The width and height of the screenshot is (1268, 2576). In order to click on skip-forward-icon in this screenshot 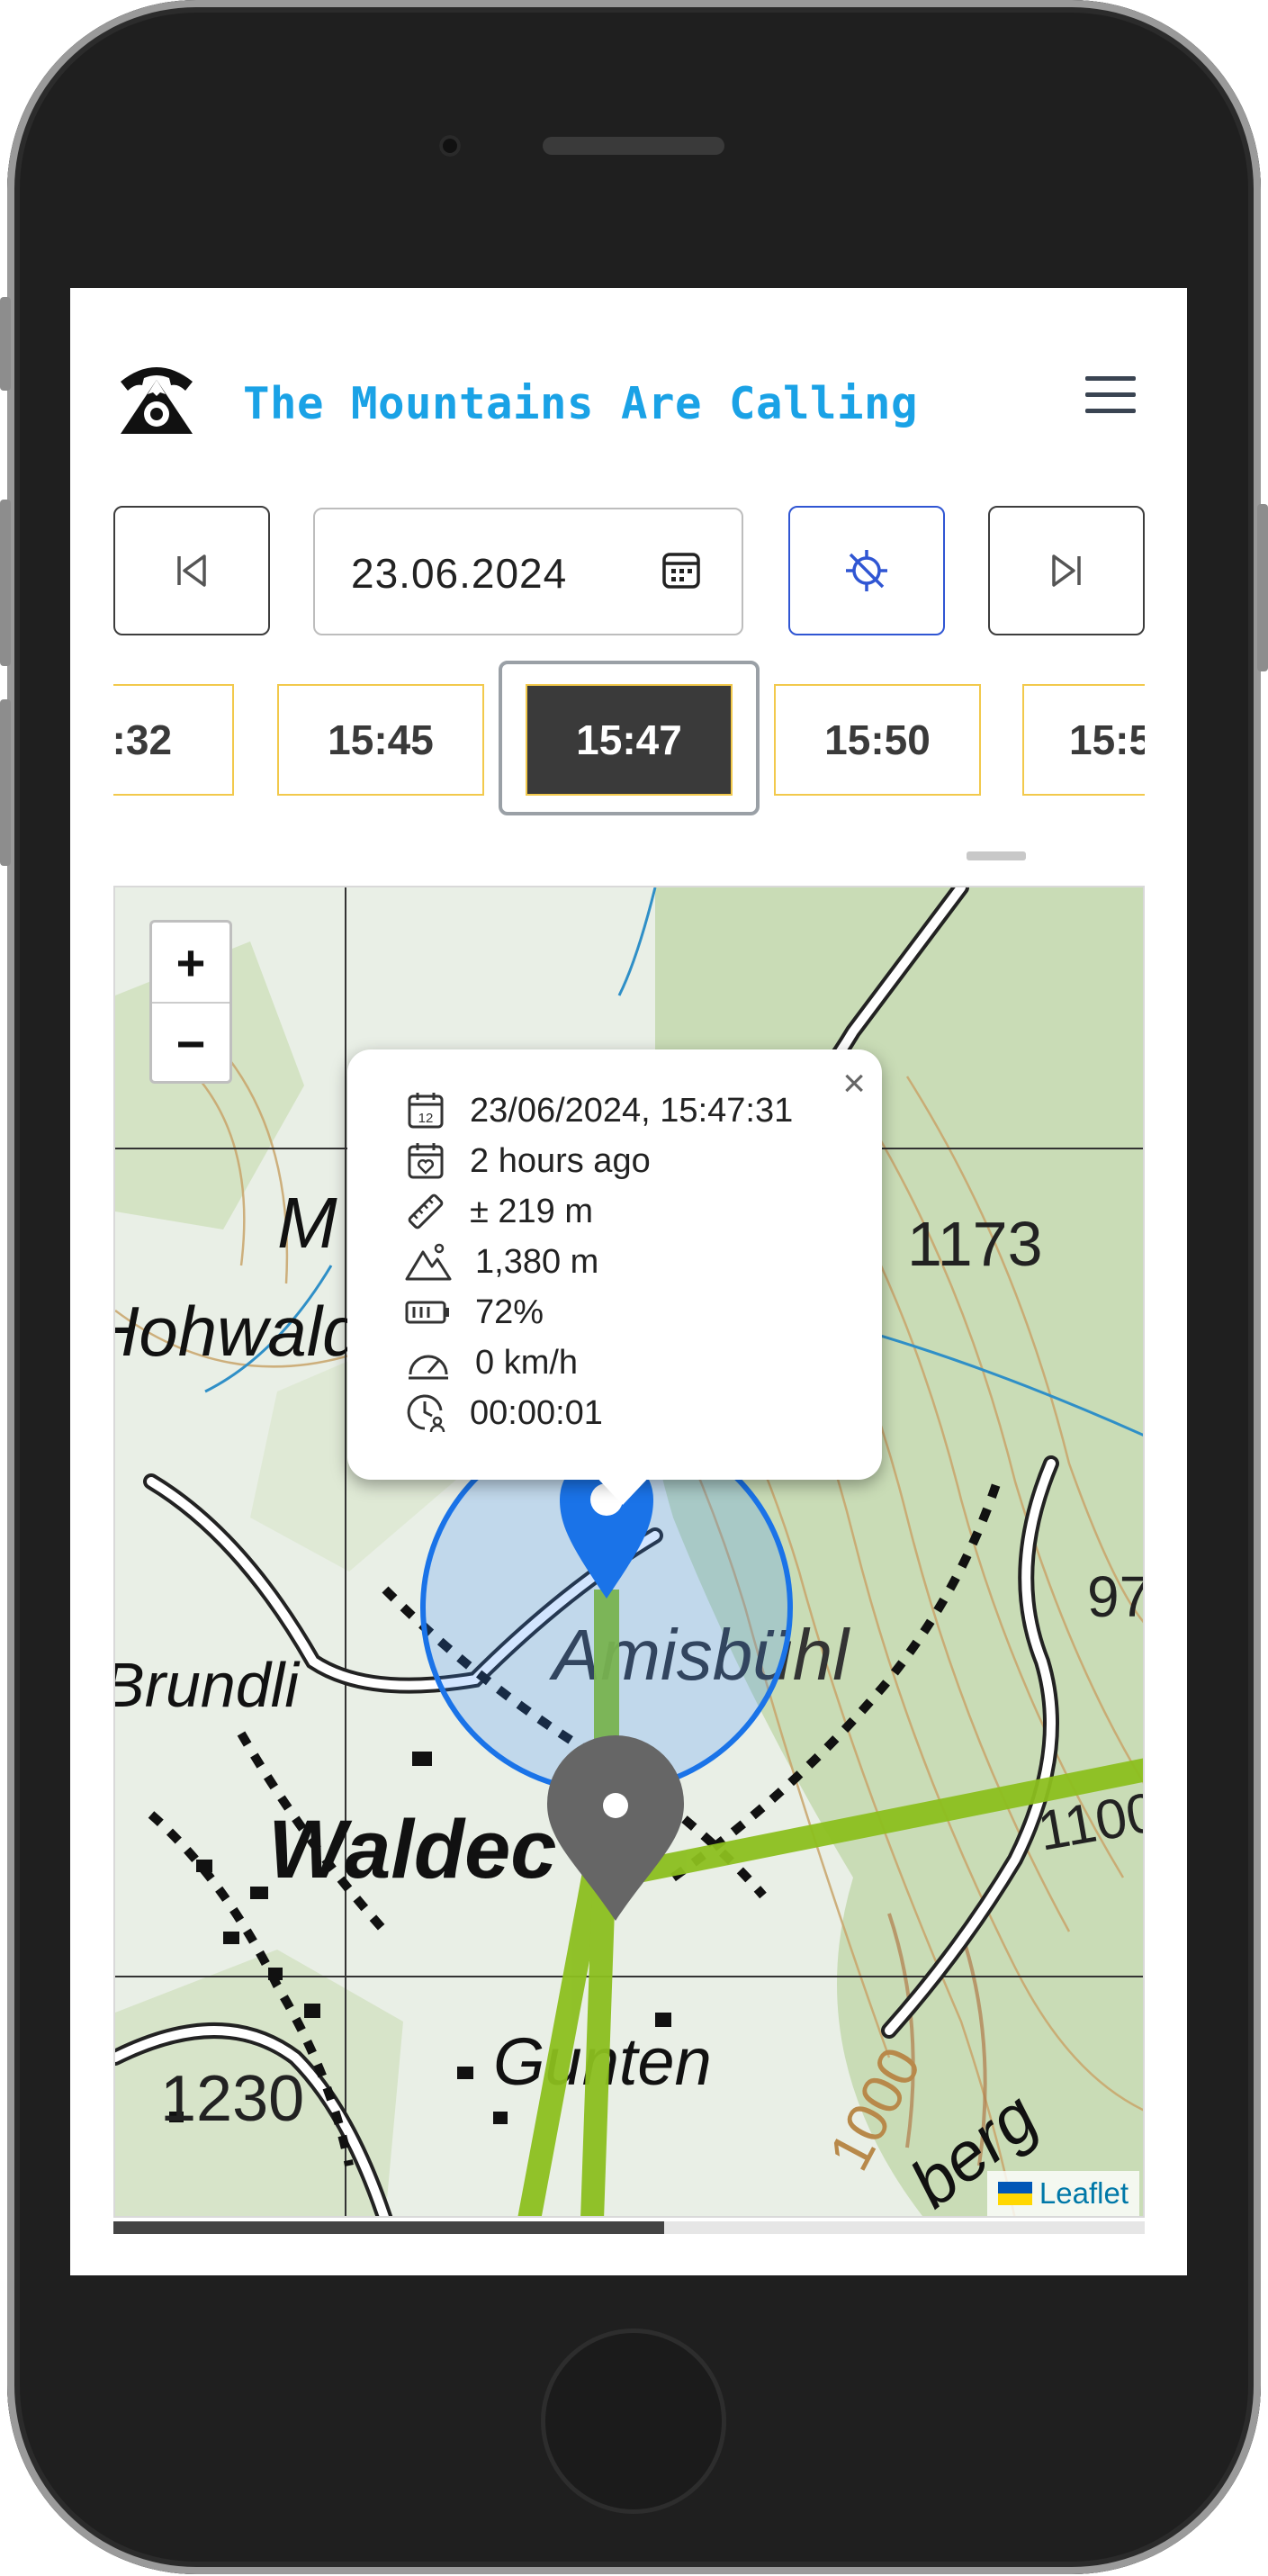, I will do `click(1066, 570)`.